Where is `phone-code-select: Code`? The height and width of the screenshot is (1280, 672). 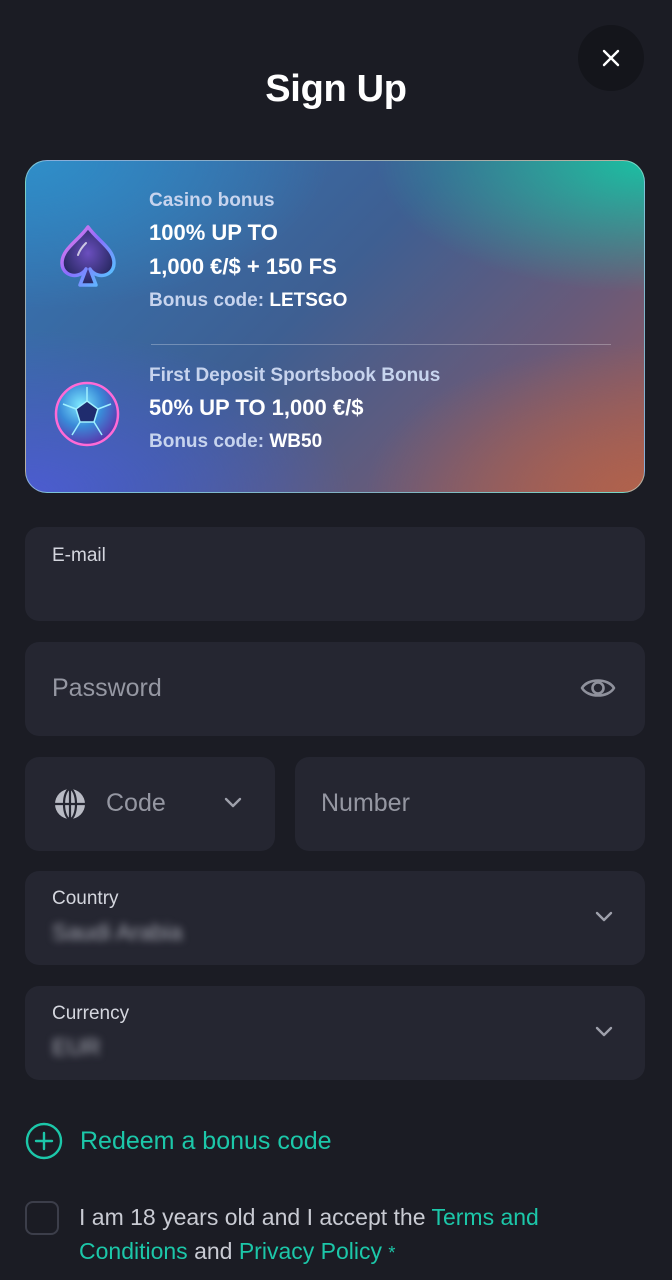 phone-code-select: Code is located at coordinates (150, 804).